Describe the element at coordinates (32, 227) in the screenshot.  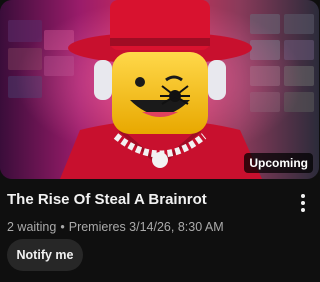
I see `waiting-count: 2 waiting` at that location.